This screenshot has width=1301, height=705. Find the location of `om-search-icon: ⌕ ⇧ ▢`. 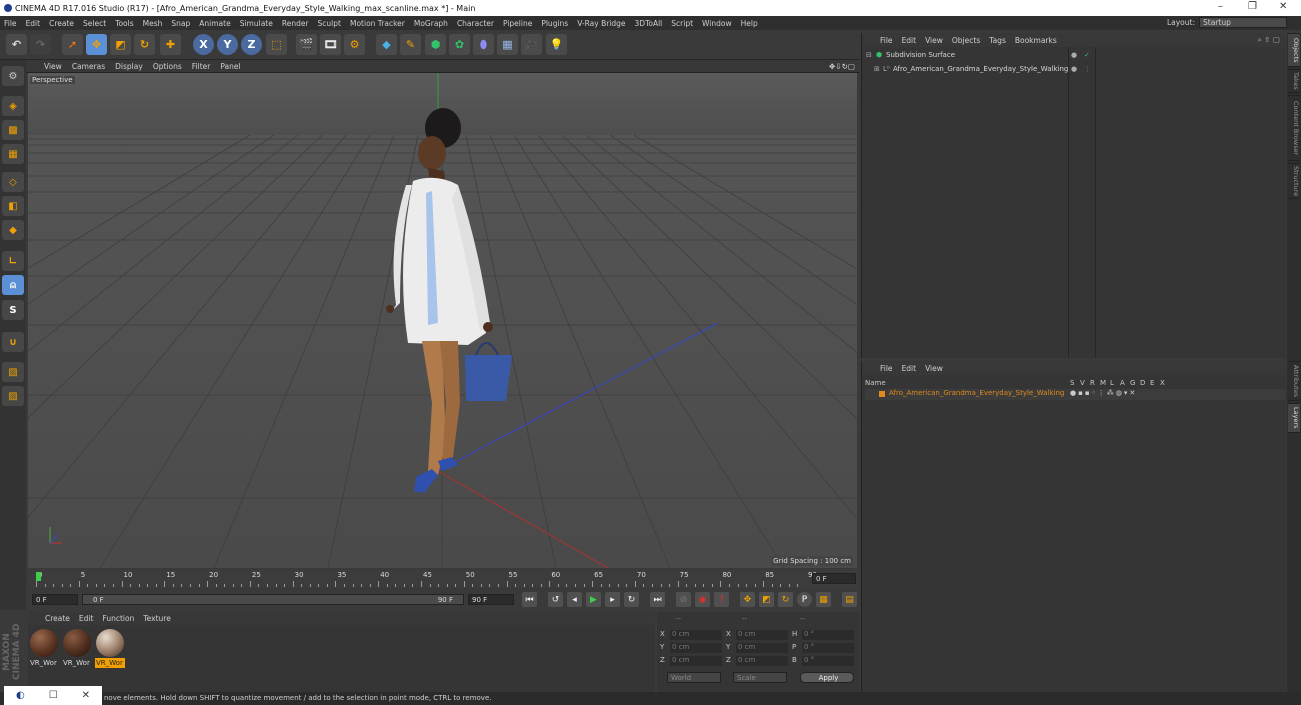

om-search-icon: ⌕ ⇧ ▢ is located at coordinates (1269, 40).